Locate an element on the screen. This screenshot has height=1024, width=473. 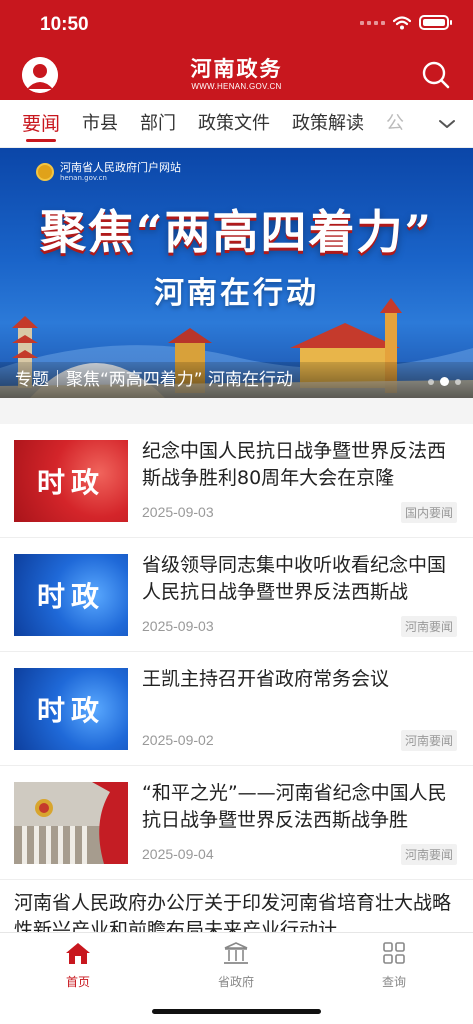
app-title: 河南政务 is located at coordinates (236, 68).